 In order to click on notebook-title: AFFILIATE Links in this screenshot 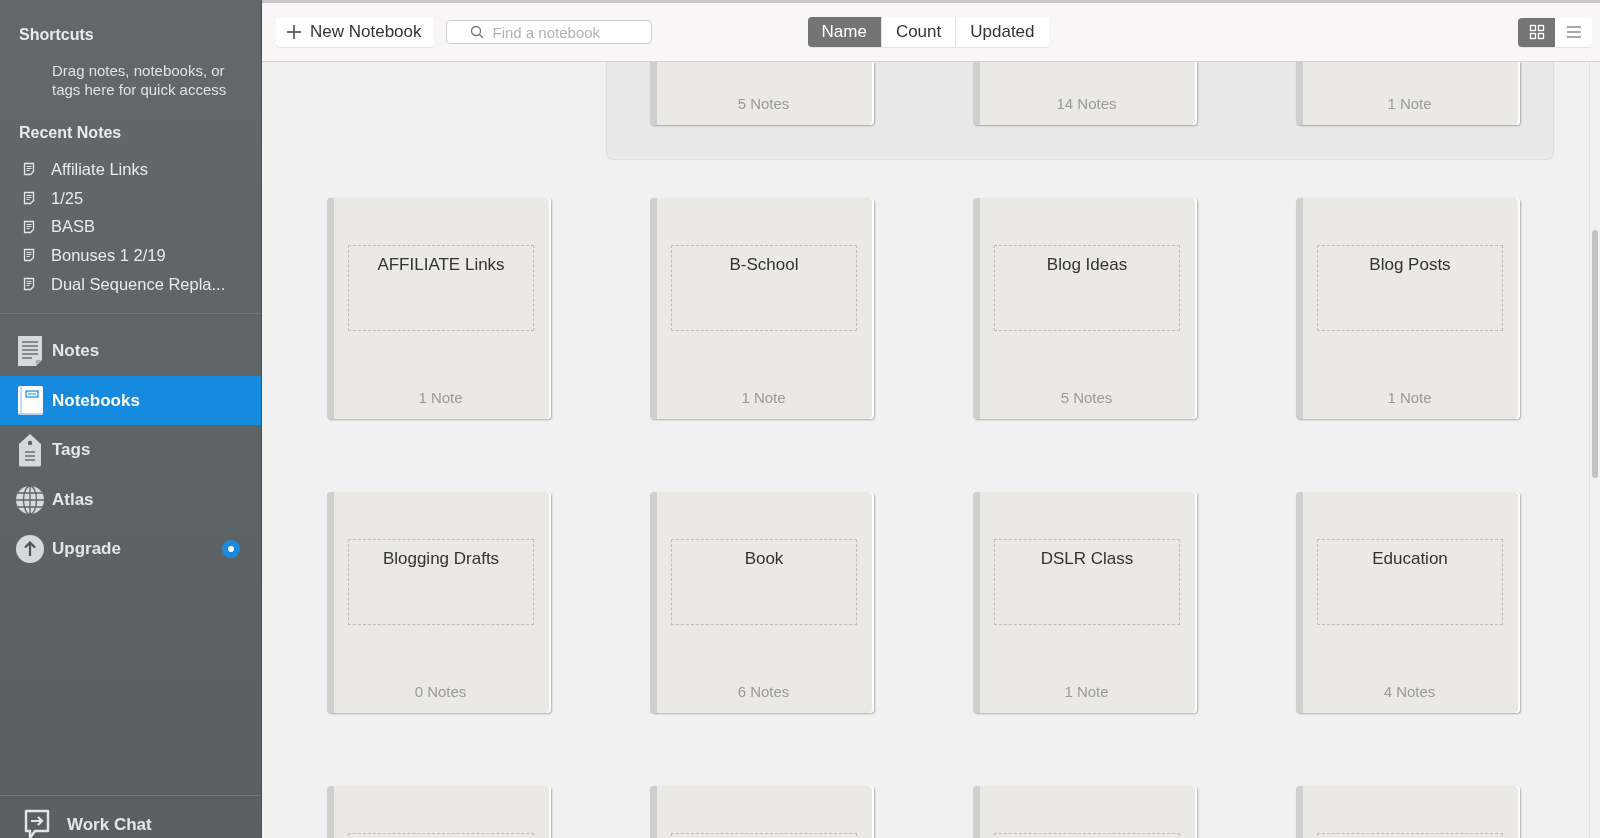, I will do `click(441, 265)`.